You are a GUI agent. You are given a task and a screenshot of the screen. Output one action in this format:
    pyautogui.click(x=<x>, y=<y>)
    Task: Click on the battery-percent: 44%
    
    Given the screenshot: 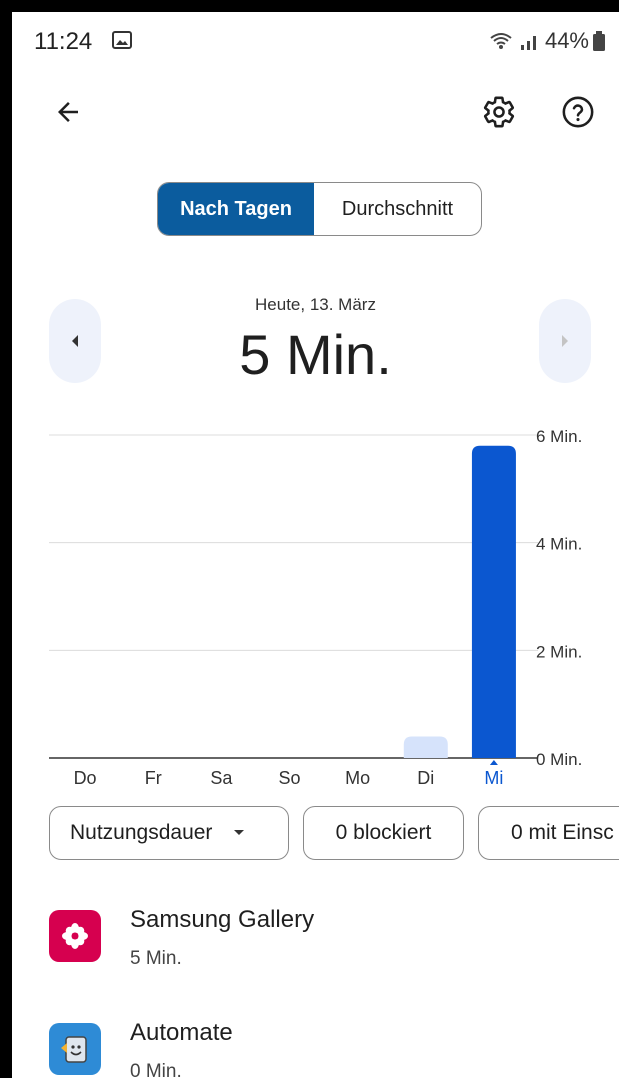 What is the action you would take?
    pyautogui.click(x=566, y=40)
    